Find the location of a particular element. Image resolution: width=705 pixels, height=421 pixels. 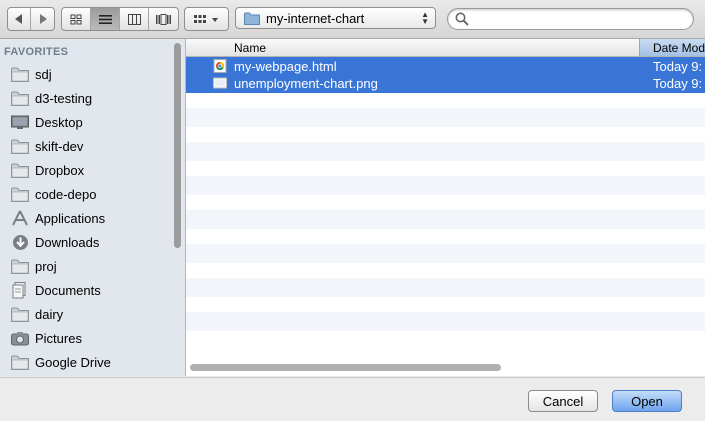

sidebar-item-downloads: Downloads is located at coordinates (54, 242).